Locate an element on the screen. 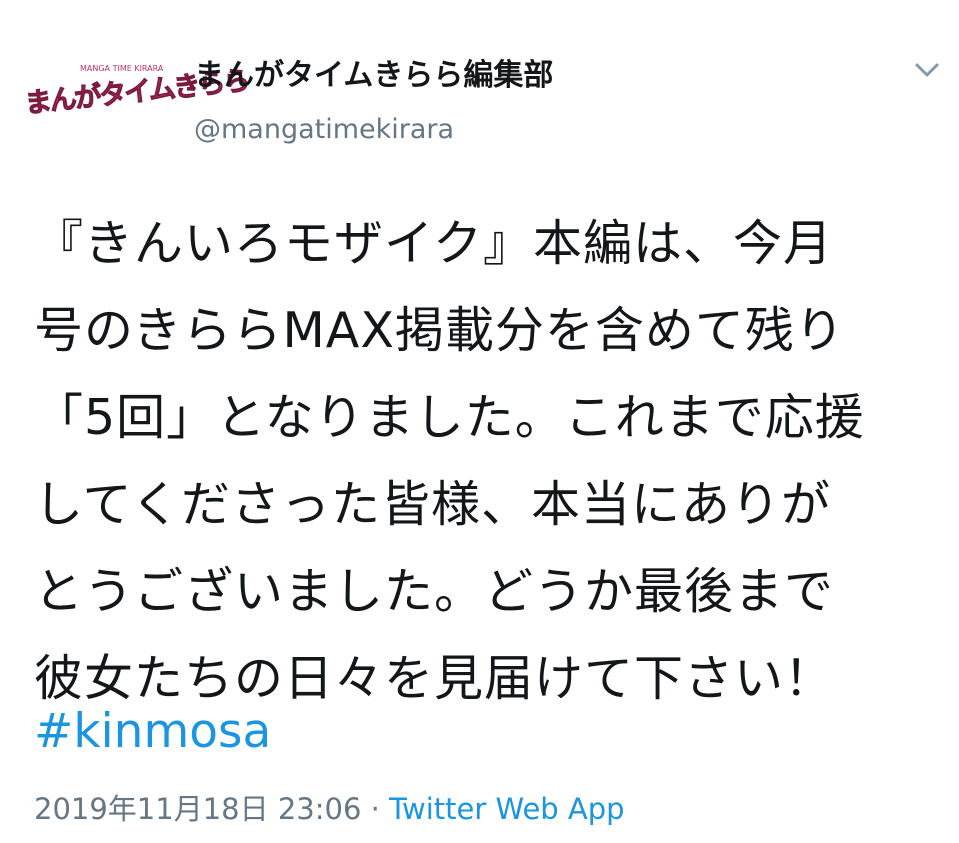 This screenshot has height=843, width=959. avatar: MANGA TIME KIRARA まんがタイムきらら is located at coordinates (136, 99).